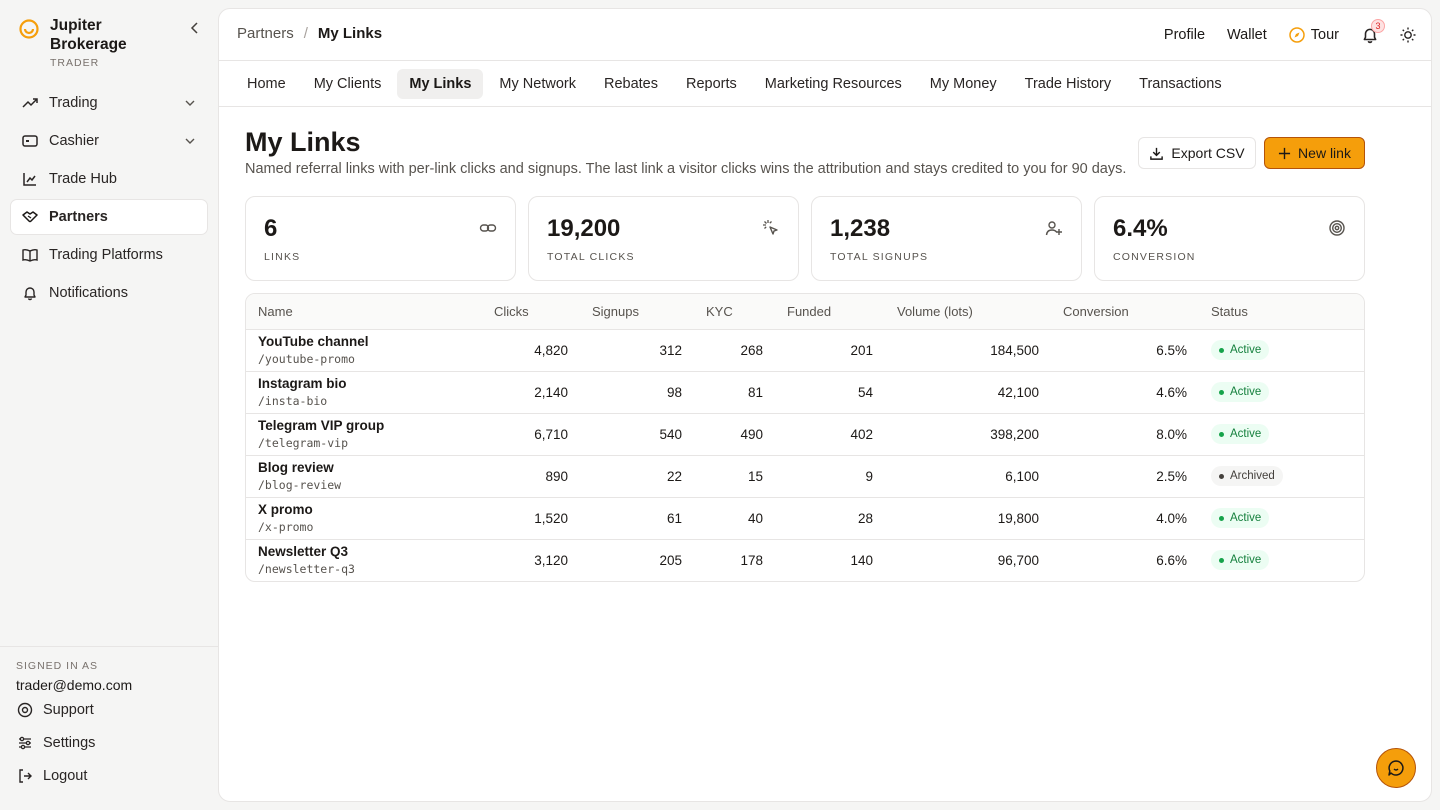 The height and width of the screenshot is (810, 1440). I want to click on tab-home: Home, so click(266, 84).